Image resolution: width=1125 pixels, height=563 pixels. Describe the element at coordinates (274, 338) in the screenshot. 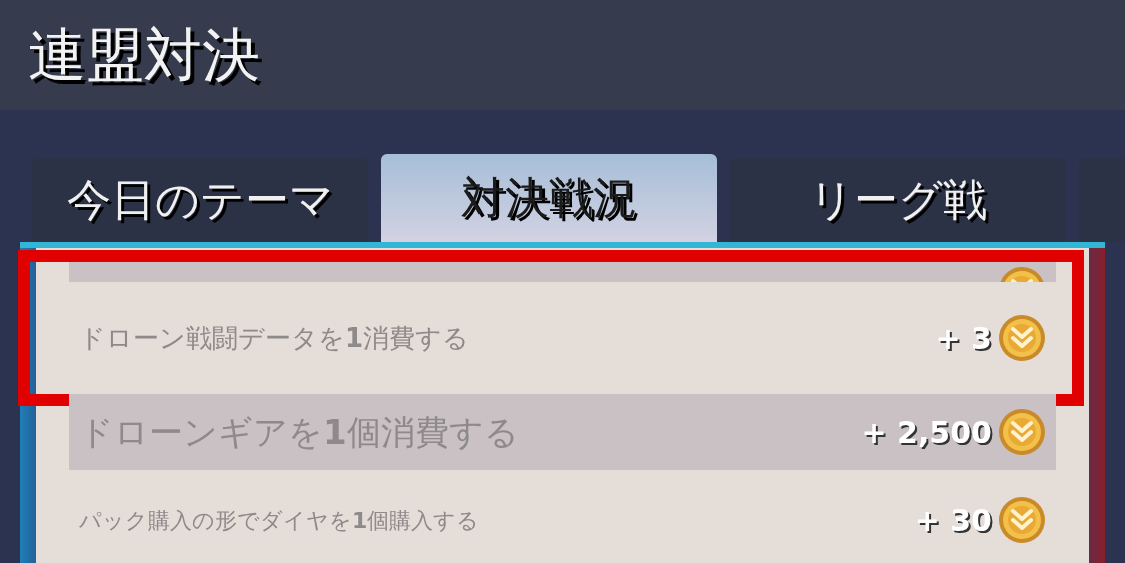

I see `task-text: ドローン戦闘データを1消費する` at that location.